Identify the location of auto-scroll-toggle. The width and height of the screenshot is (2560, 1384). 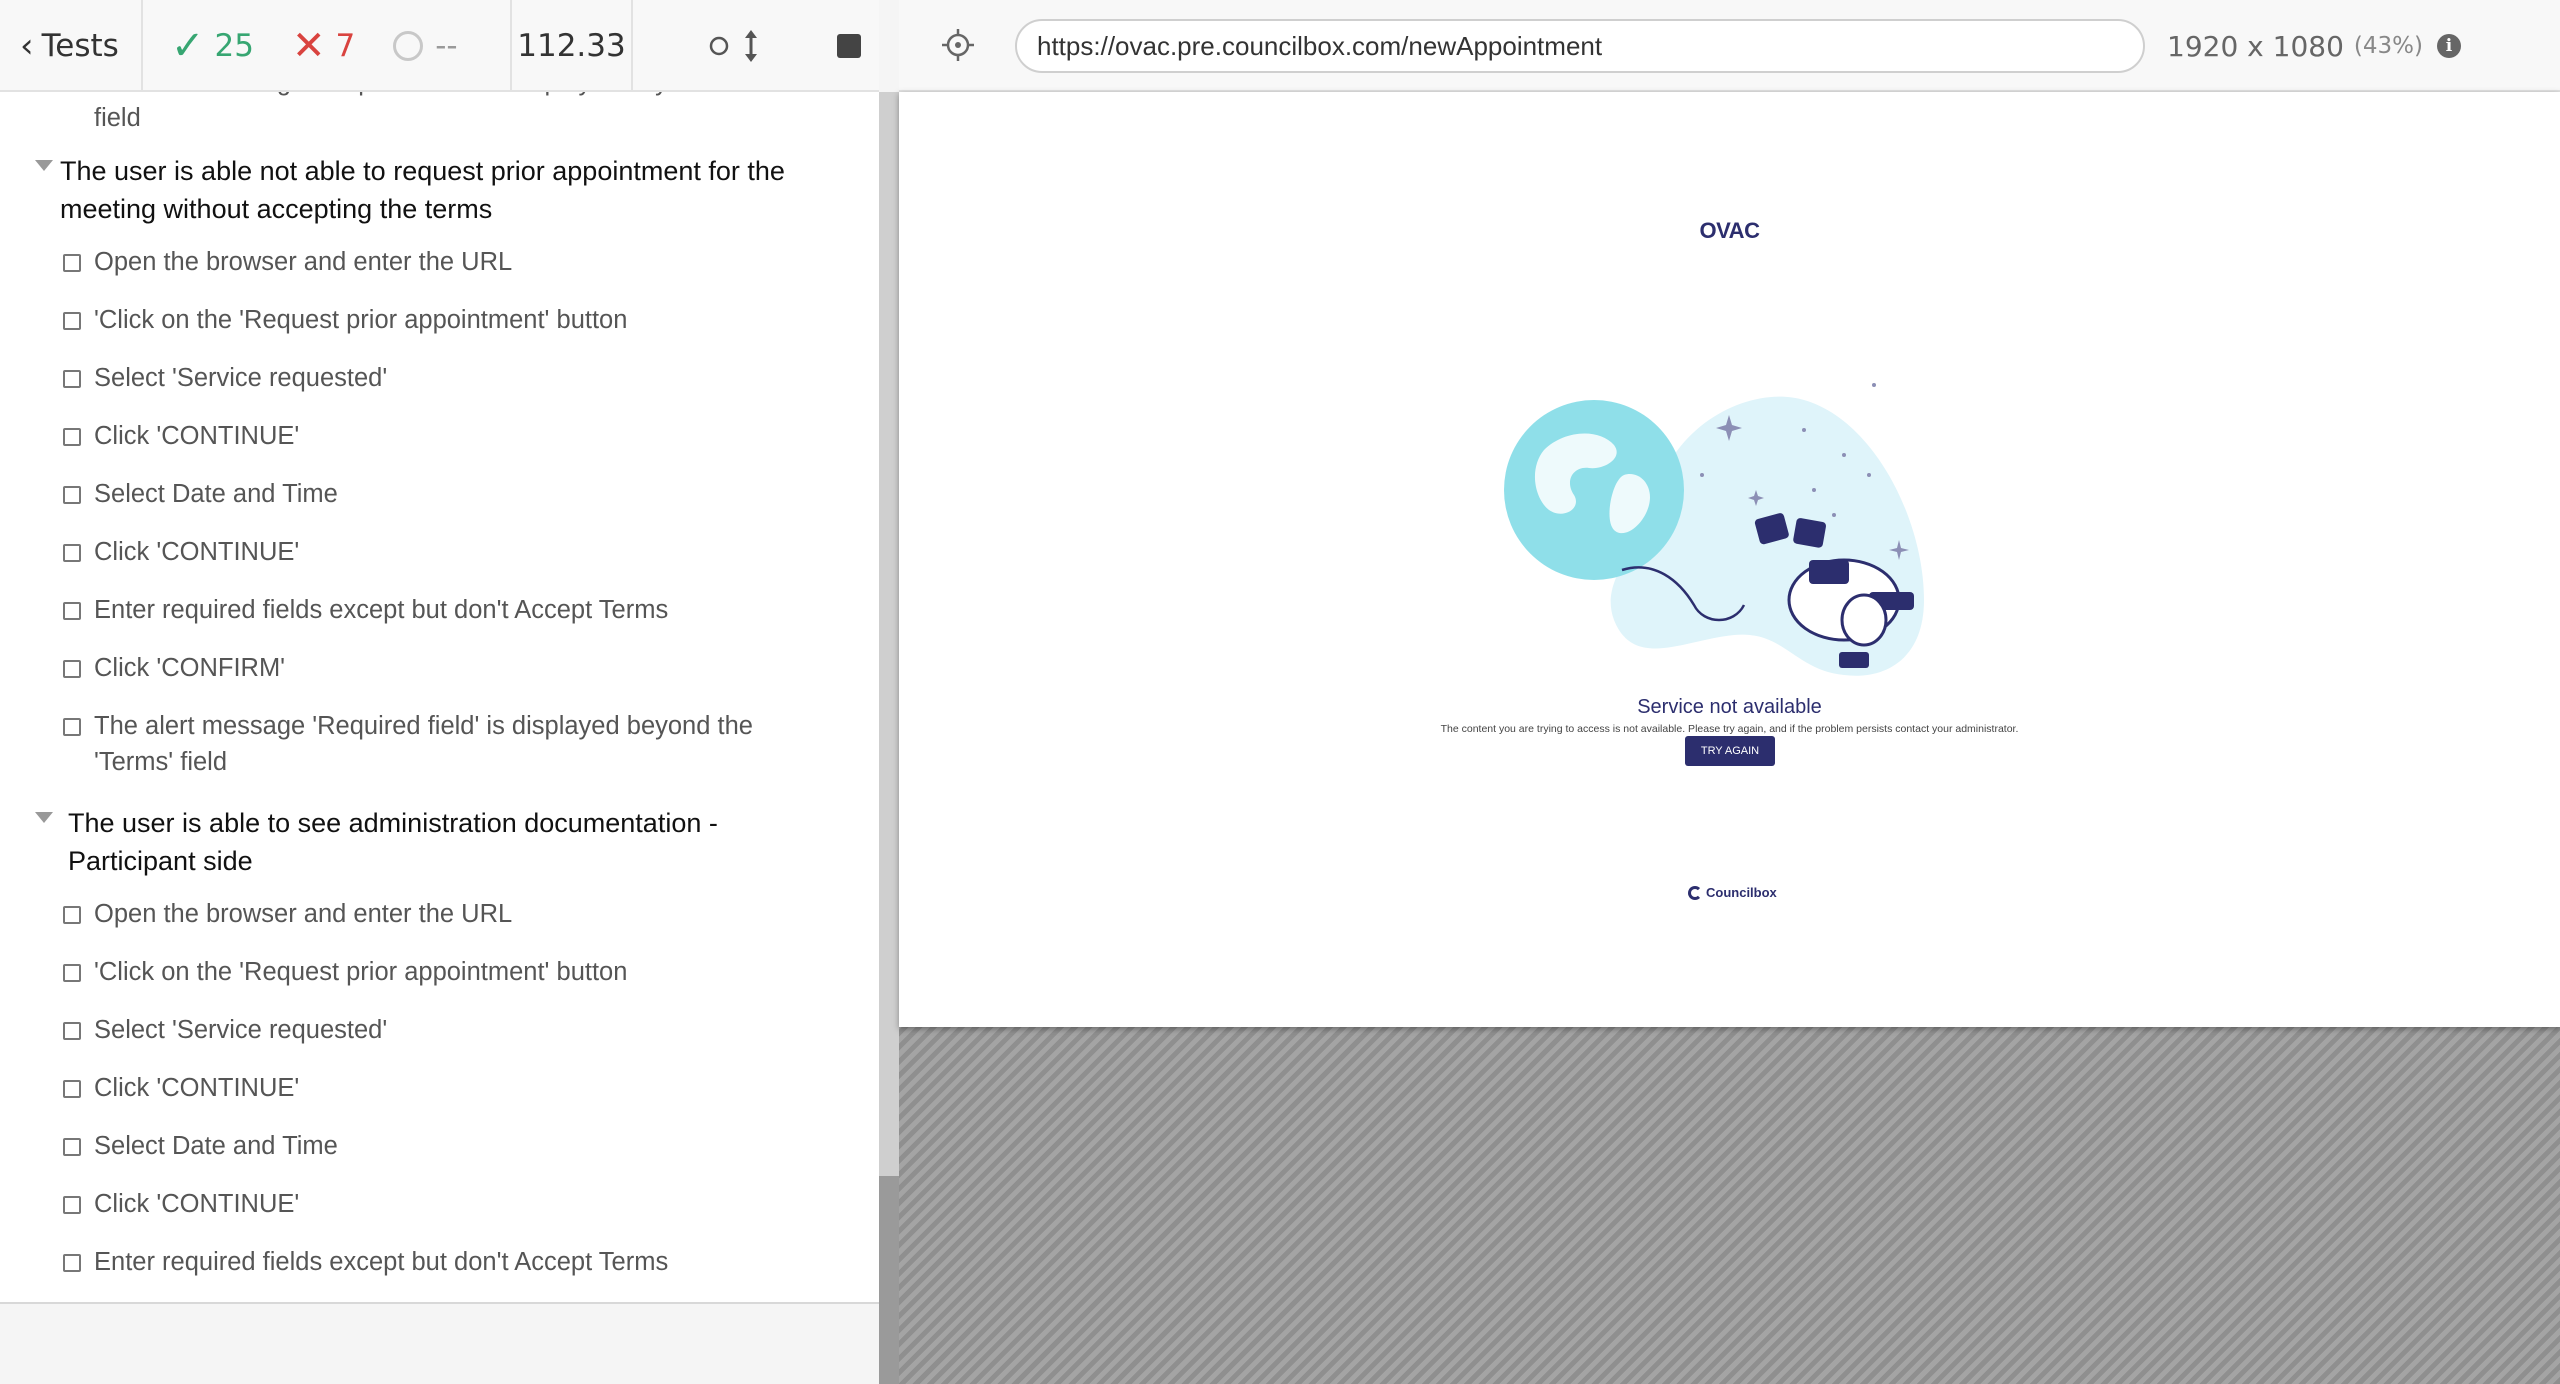
(733, 46).